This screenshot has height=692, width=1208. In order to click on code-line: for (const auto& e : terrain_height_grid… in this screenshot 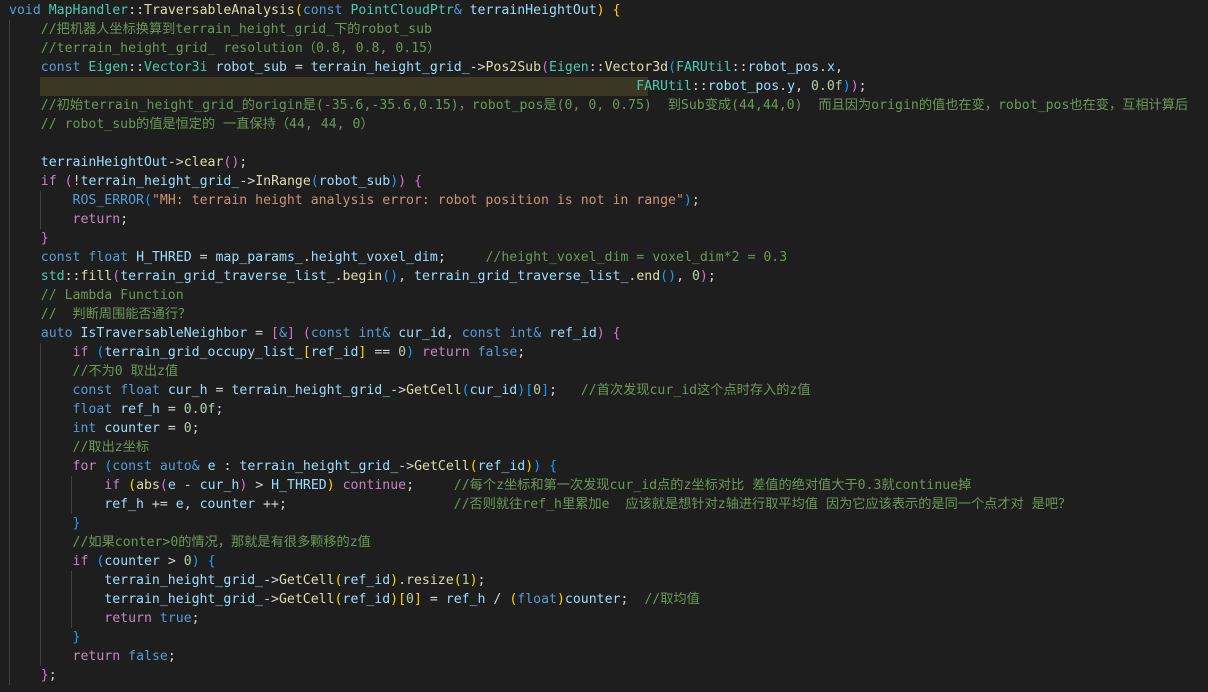, I will do `click(604, 466)`.